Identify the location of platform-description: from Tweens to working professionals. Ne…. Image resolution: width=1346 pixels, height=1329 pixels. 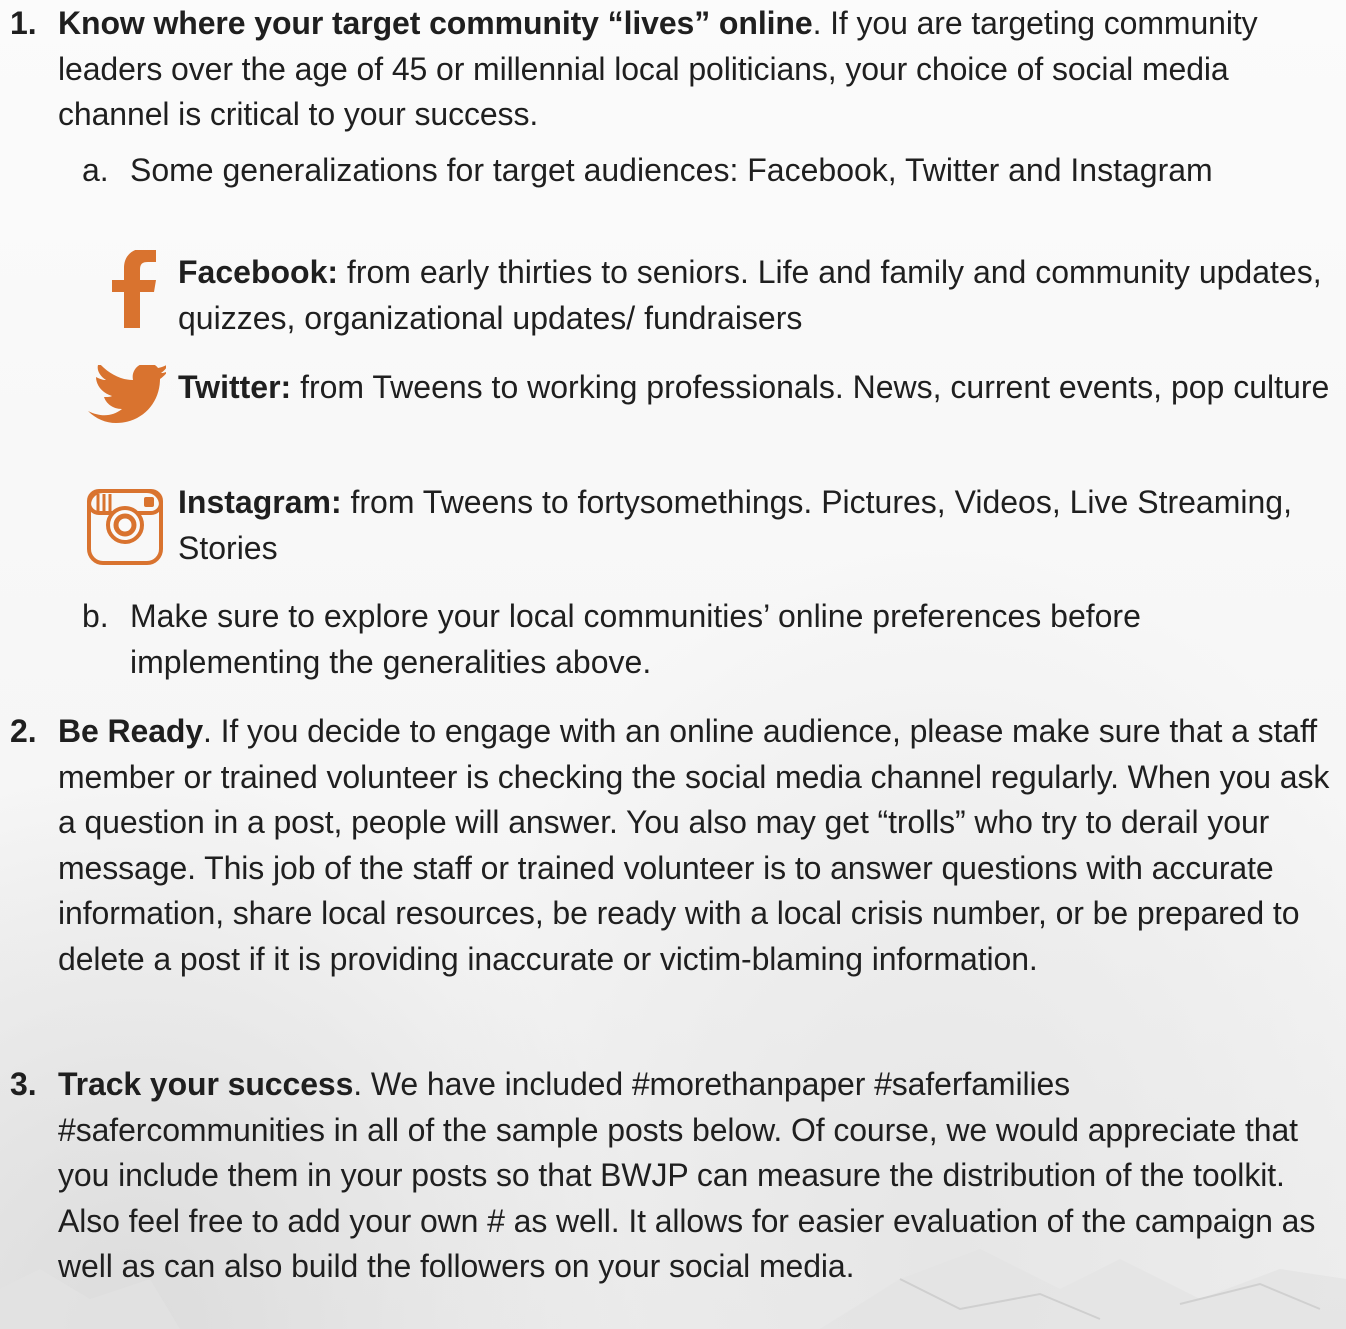
(810, 387).